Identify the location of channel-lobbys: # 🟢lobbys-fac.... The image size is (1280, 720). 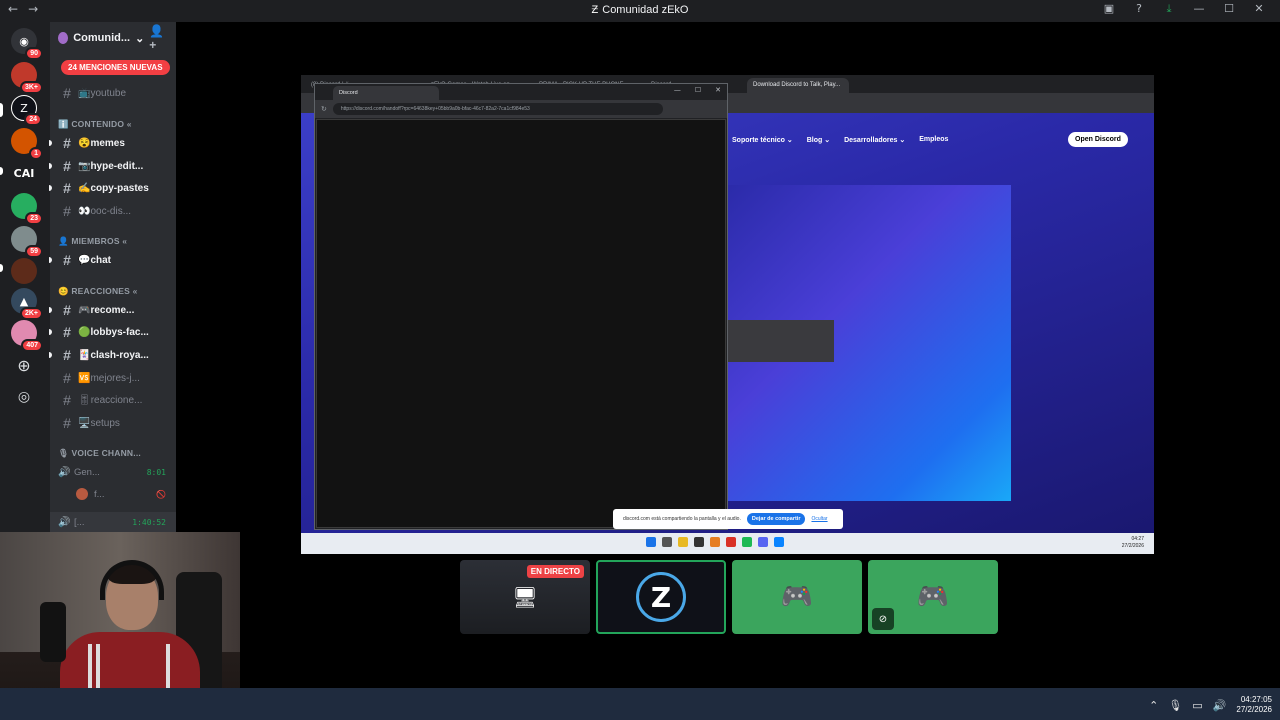
(112, 332).